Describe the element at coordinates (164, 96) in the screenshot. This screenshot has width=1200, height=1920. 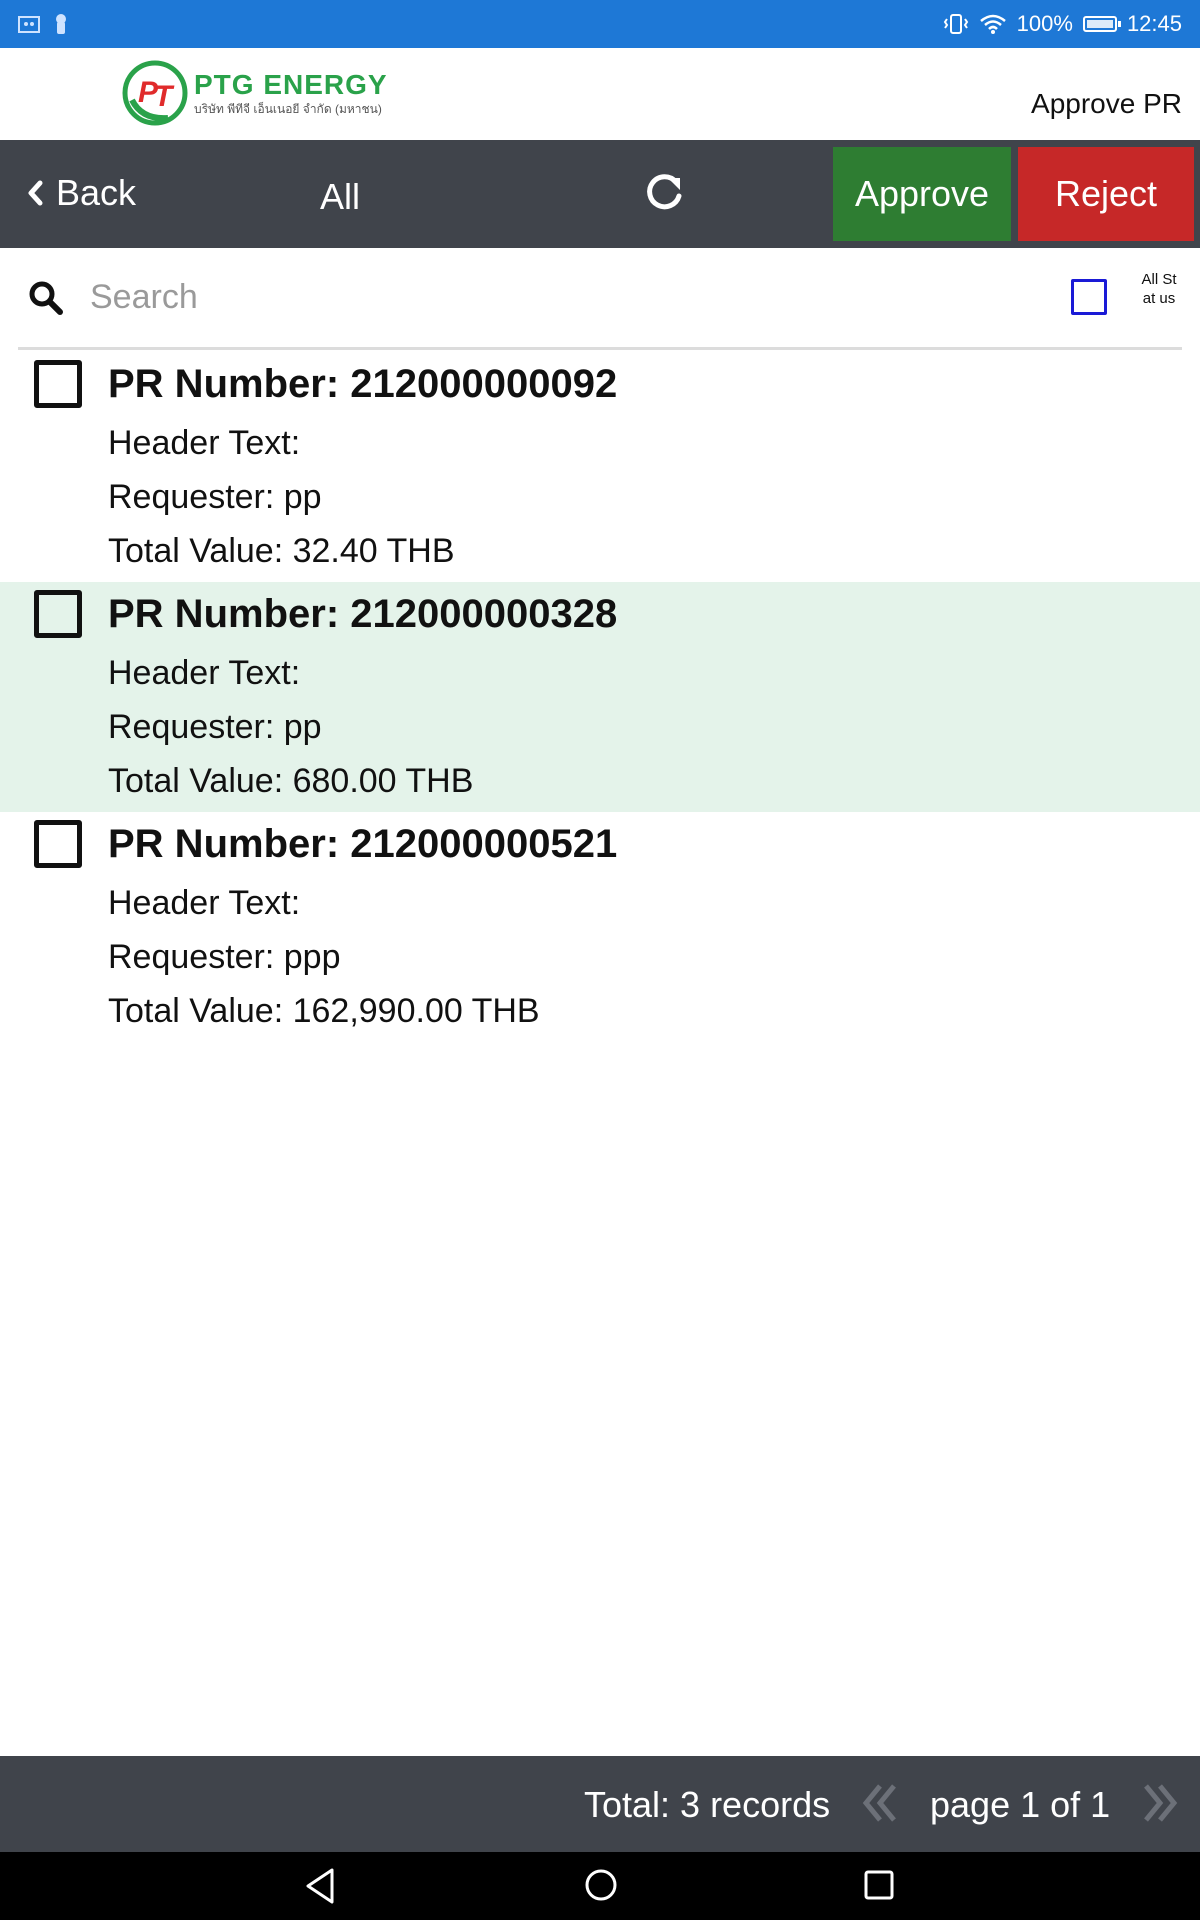
I see `svg-text: T` at that location.